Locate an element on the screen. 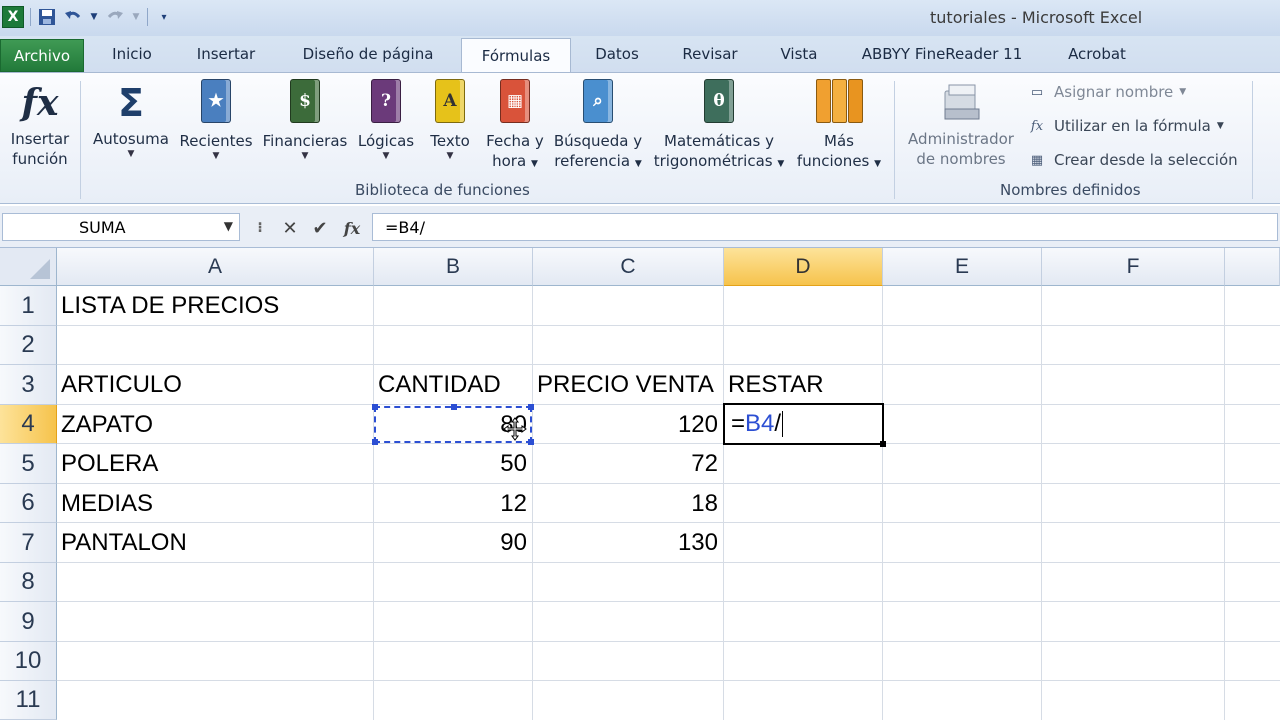  cell-a3: ARTICULO is located at coordinates (215, 384).